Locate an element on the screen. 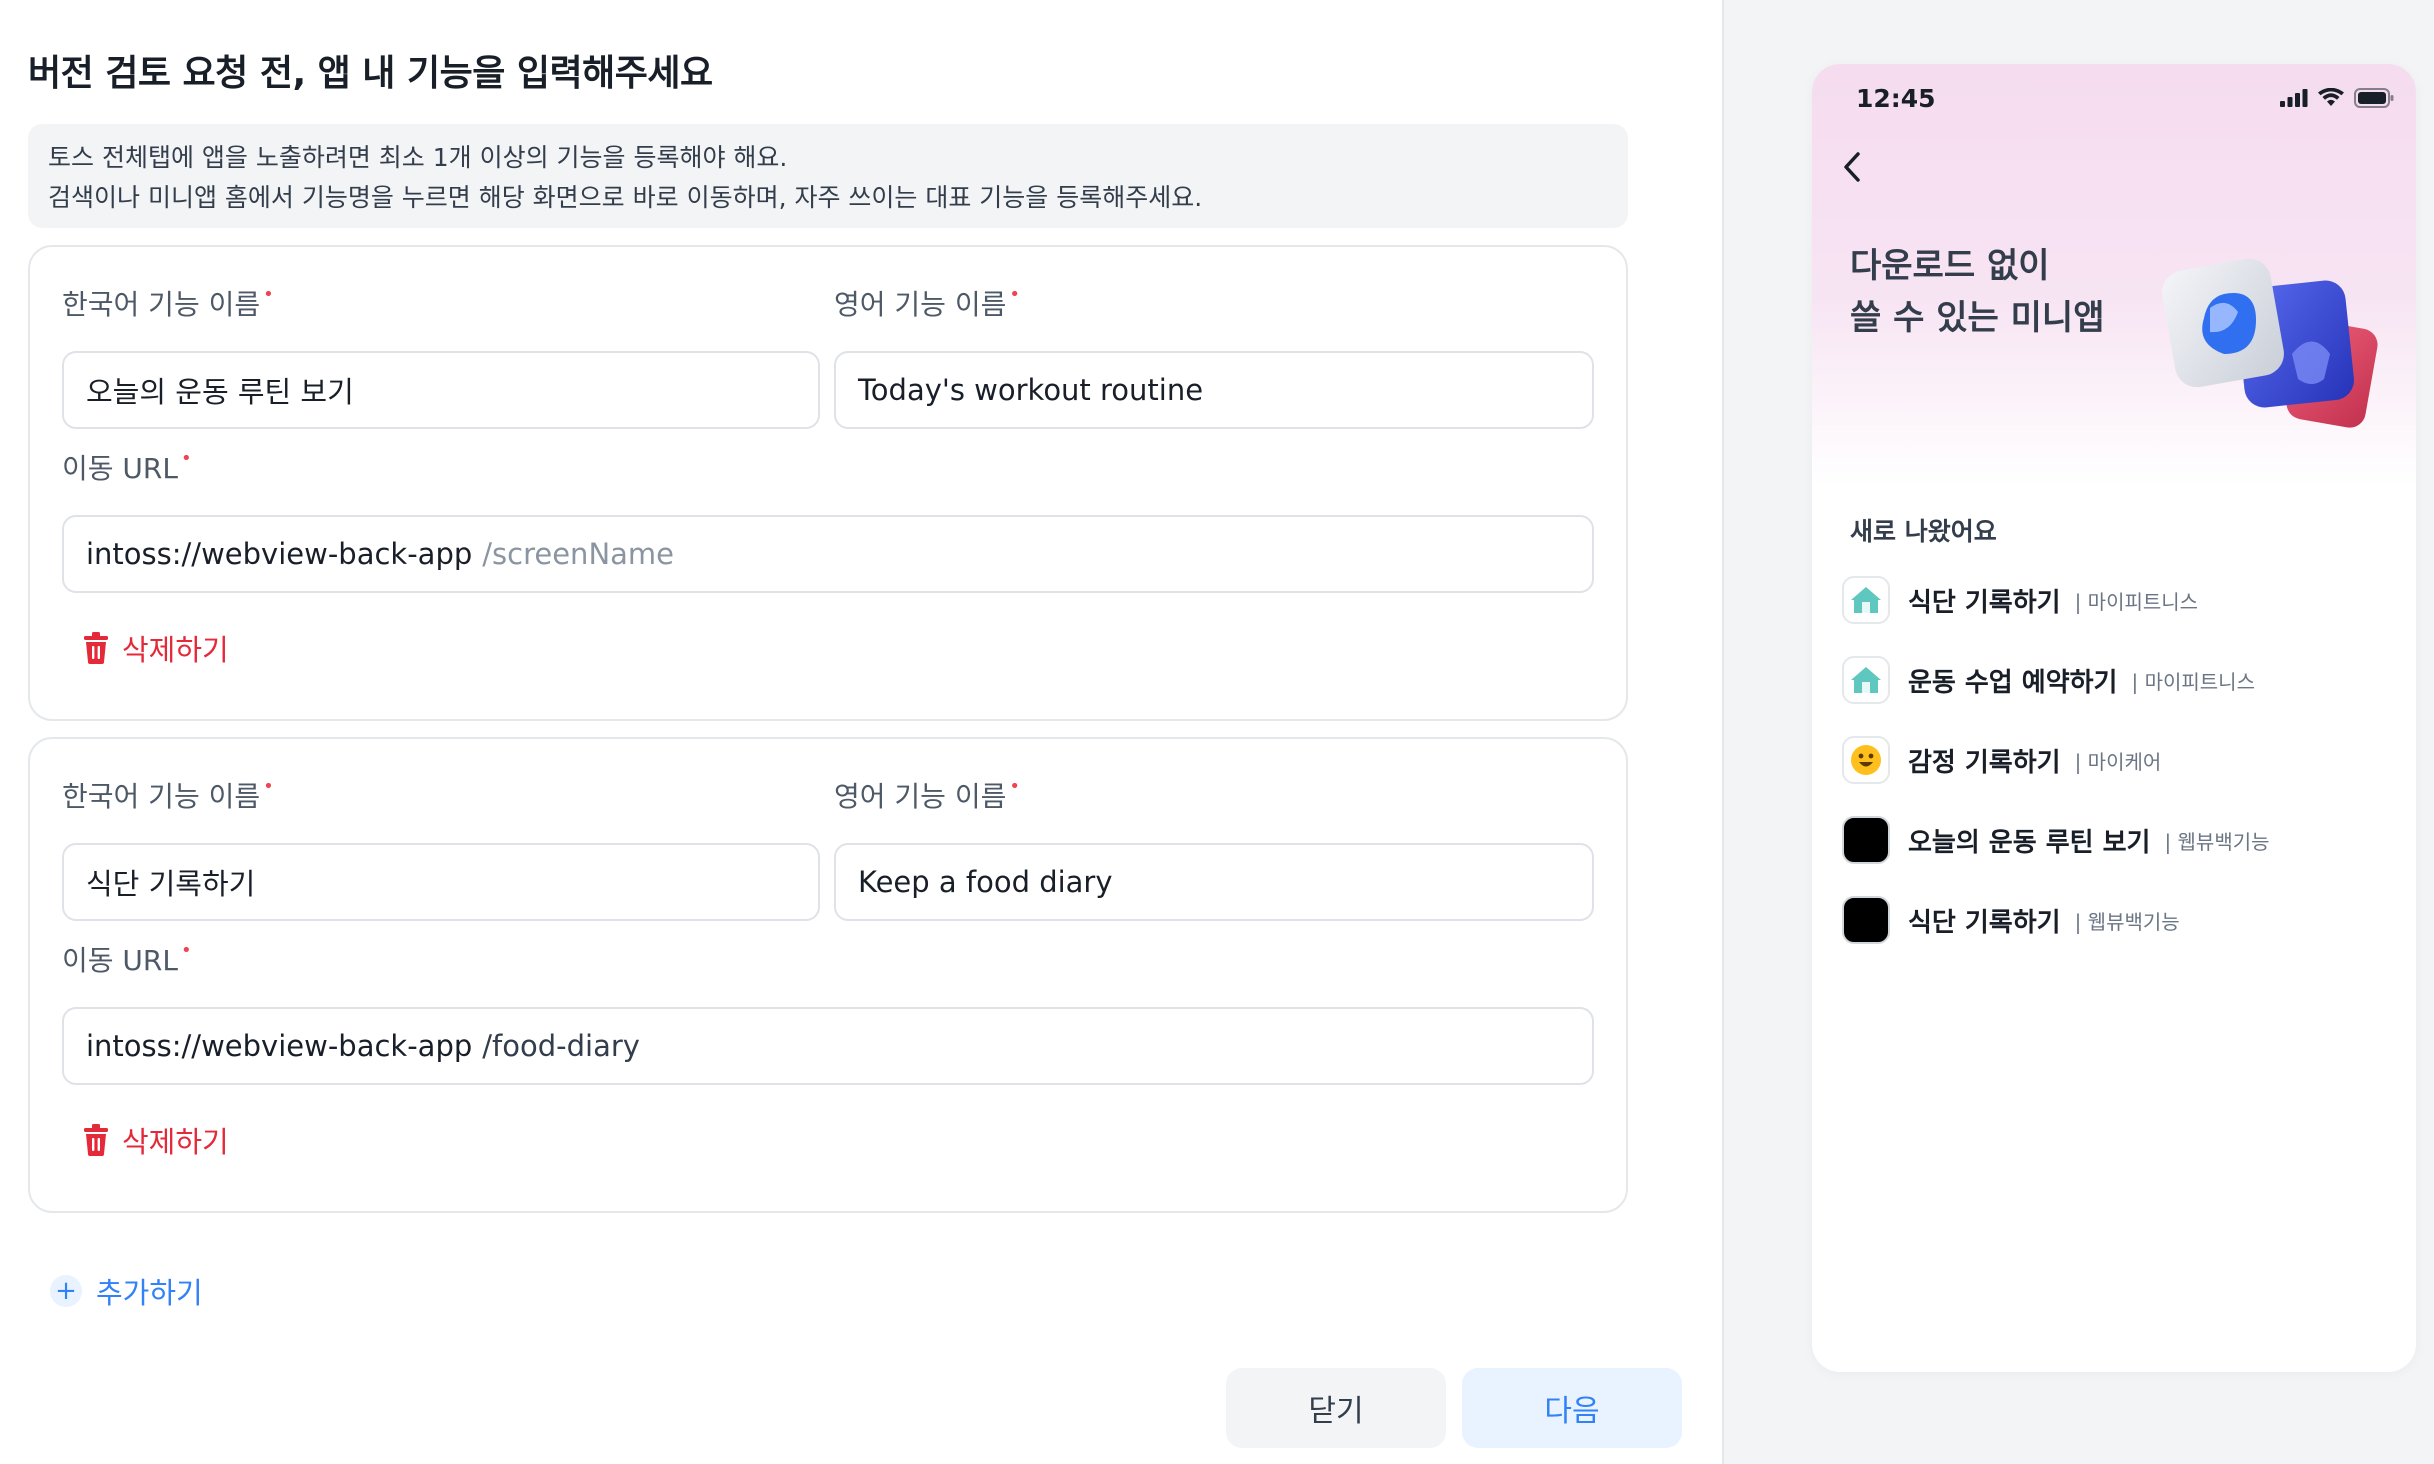 The image size is (2434, 1464). plus-icon: + is located at coordinates (66, 1291).